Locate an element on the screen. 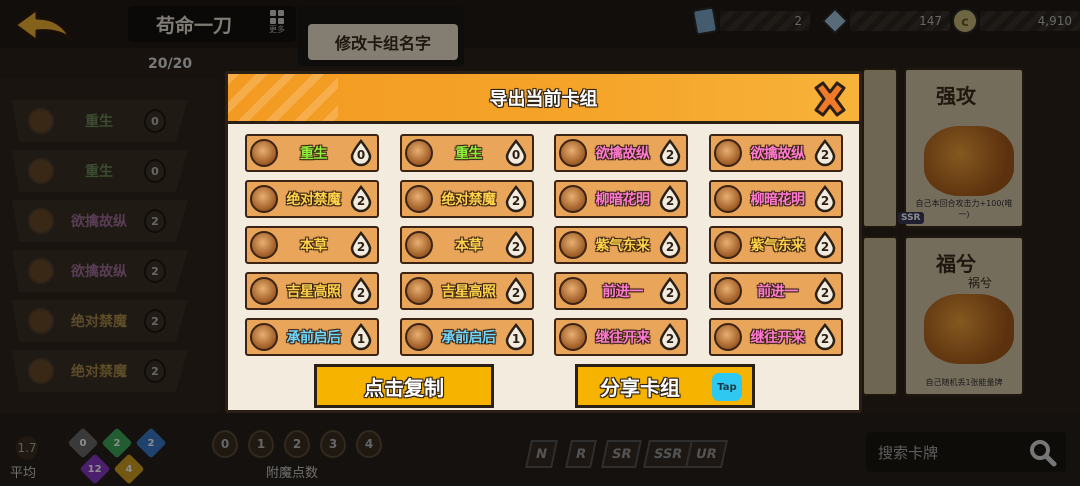  copy-button: 点击复制 is located at coordinates (404, 386).